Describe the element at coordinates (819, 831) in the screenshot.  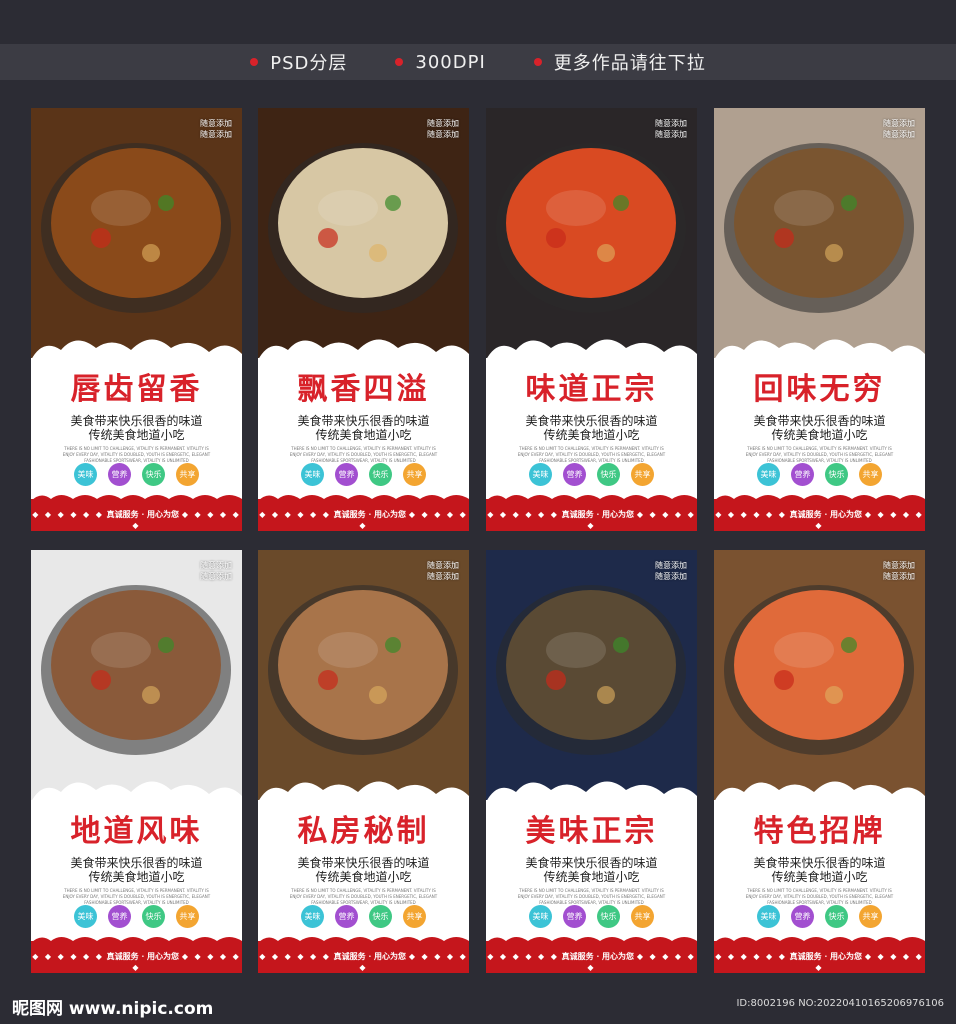
I see `poster-title: 特色招牌` at that location.